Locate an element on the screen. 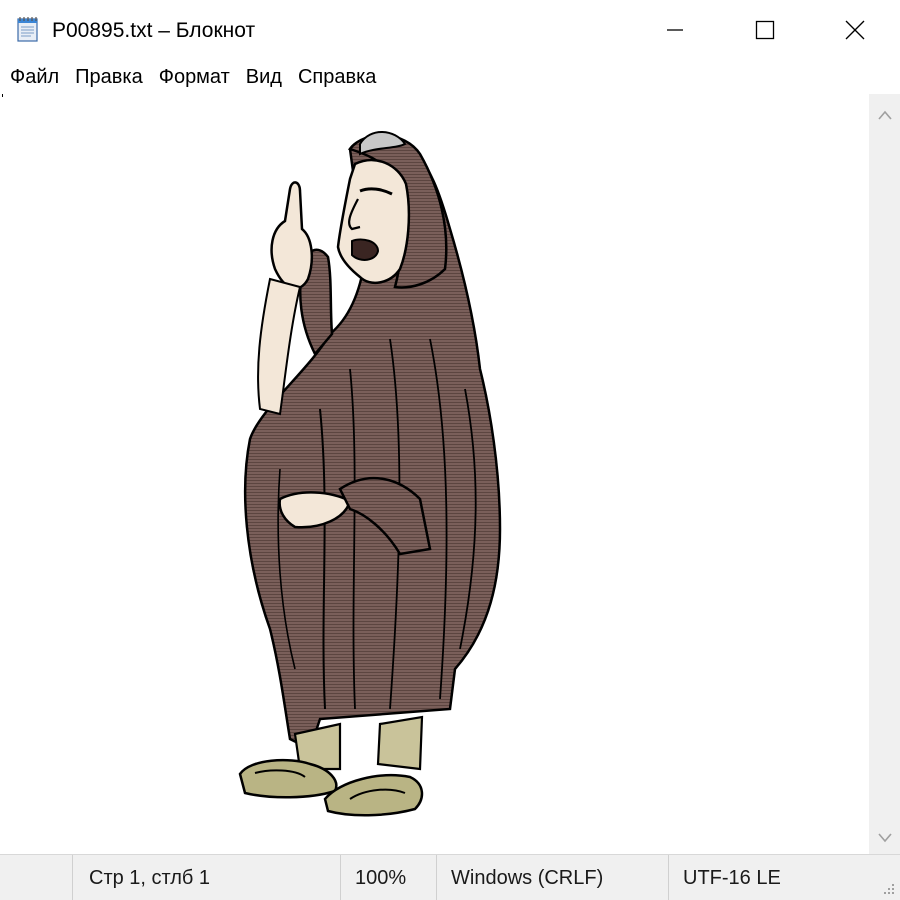 The width and height of the screenshot is (900, 900). status-zoom: 100% is located at coordinates (388, 877).